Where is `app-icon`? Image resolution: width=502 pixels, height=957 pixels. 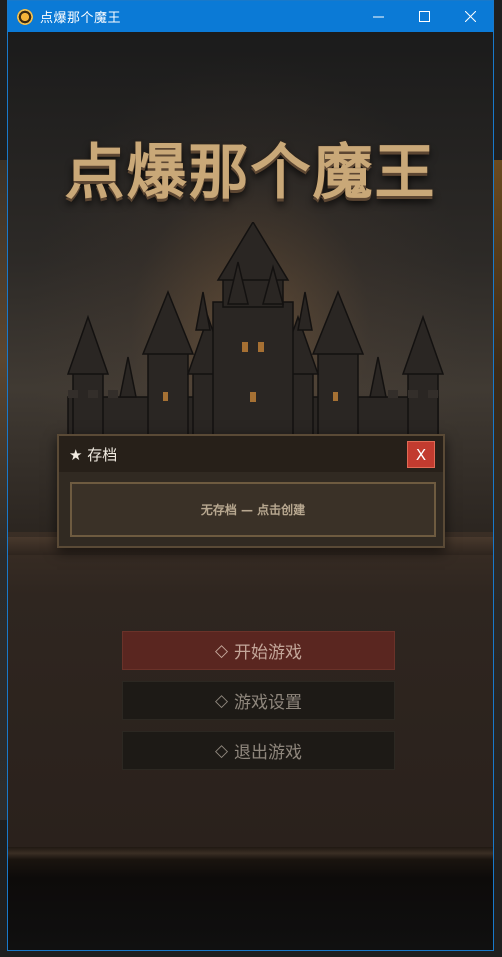 app-icon is located at coordinates (25, 16).